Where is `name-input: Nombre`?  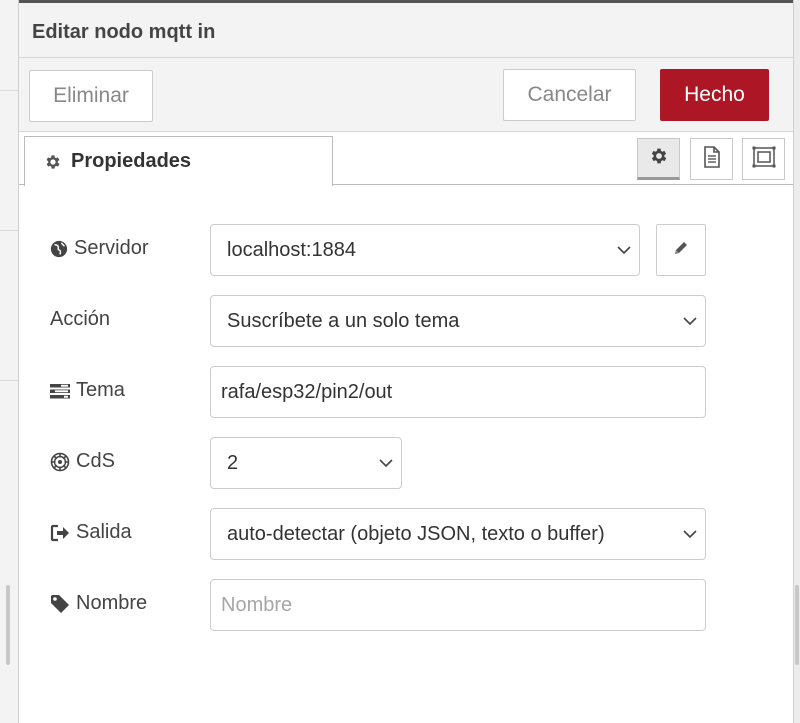 name-input: Nombre is located at coordinates (458, 605).